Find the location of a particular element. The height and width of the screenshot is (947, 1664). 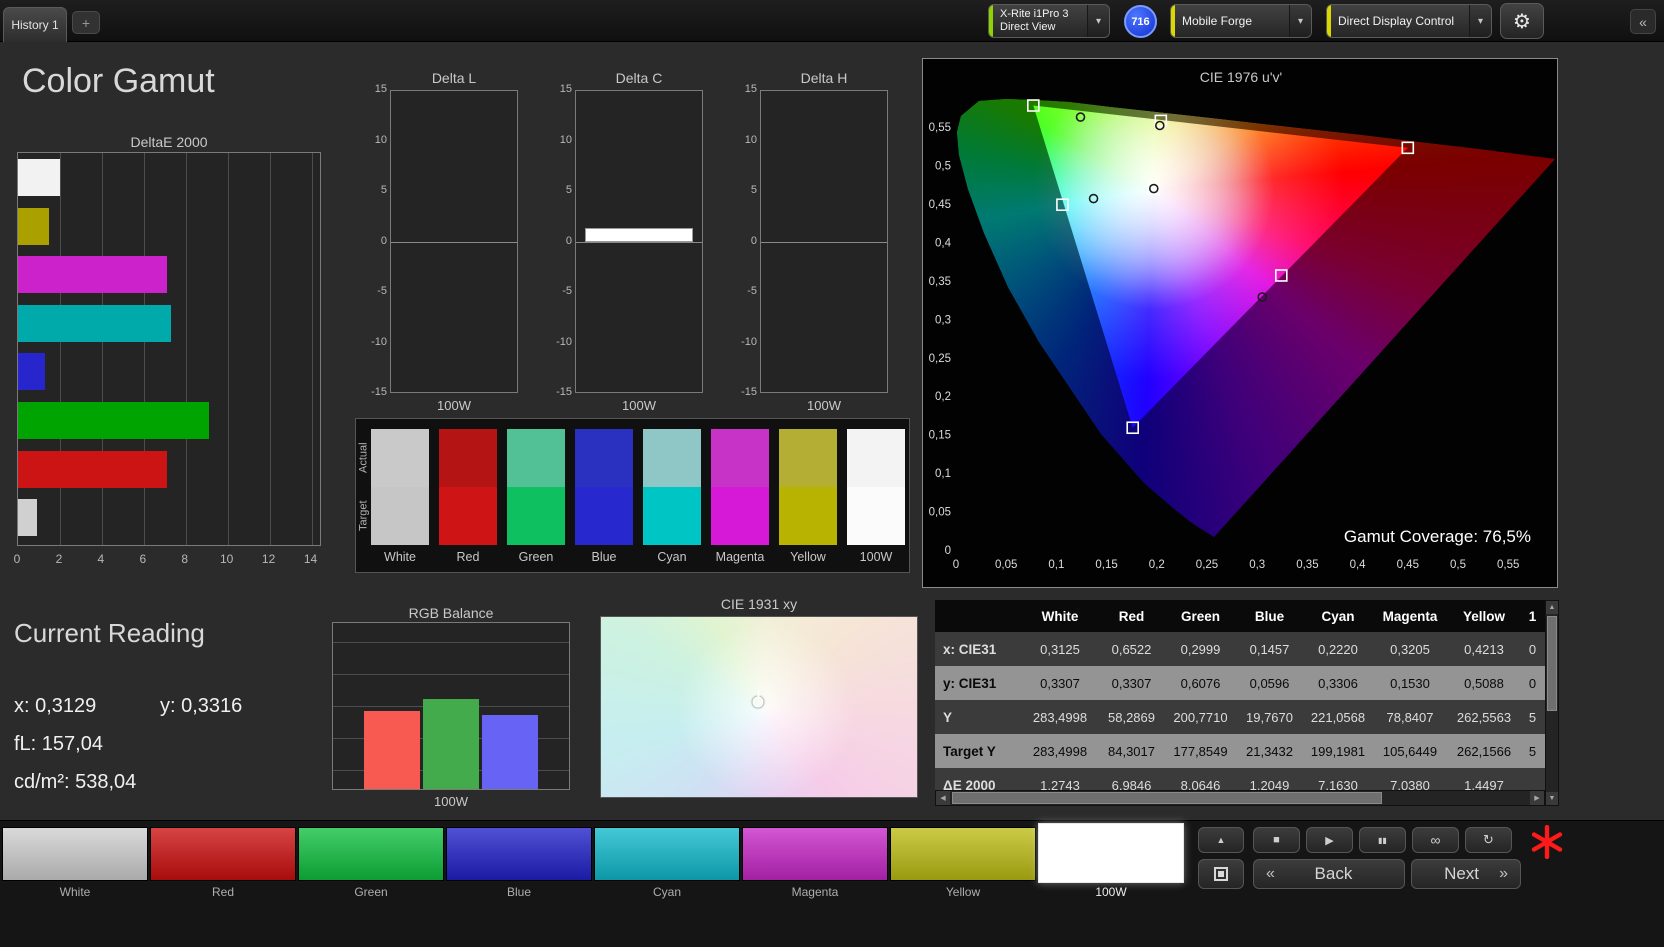

deltae-bar-cyan is located at coordinates (95, 323).